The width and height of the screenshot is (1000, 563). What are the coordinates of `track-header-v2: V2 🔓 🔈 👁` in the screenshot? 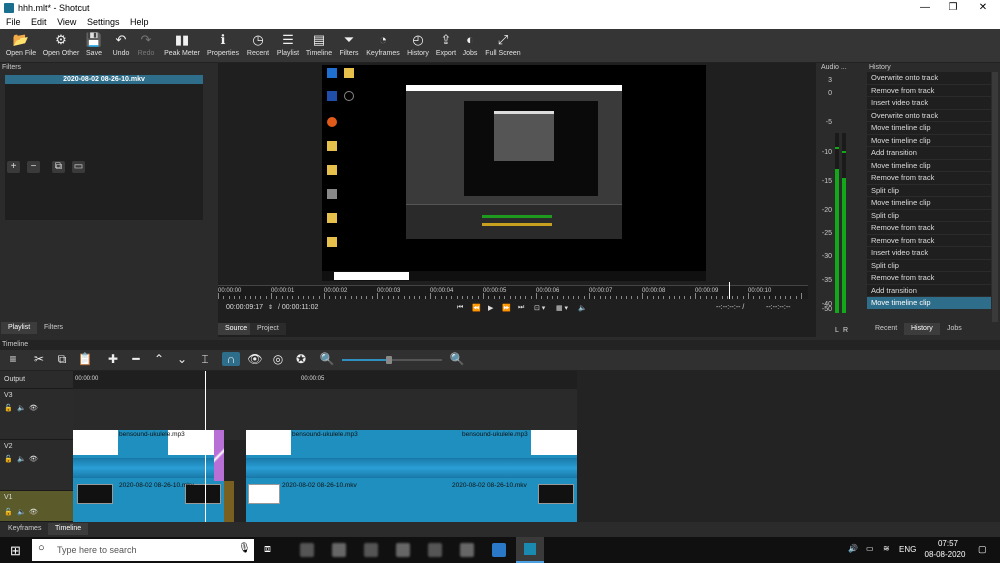 It's located at (36, 465).